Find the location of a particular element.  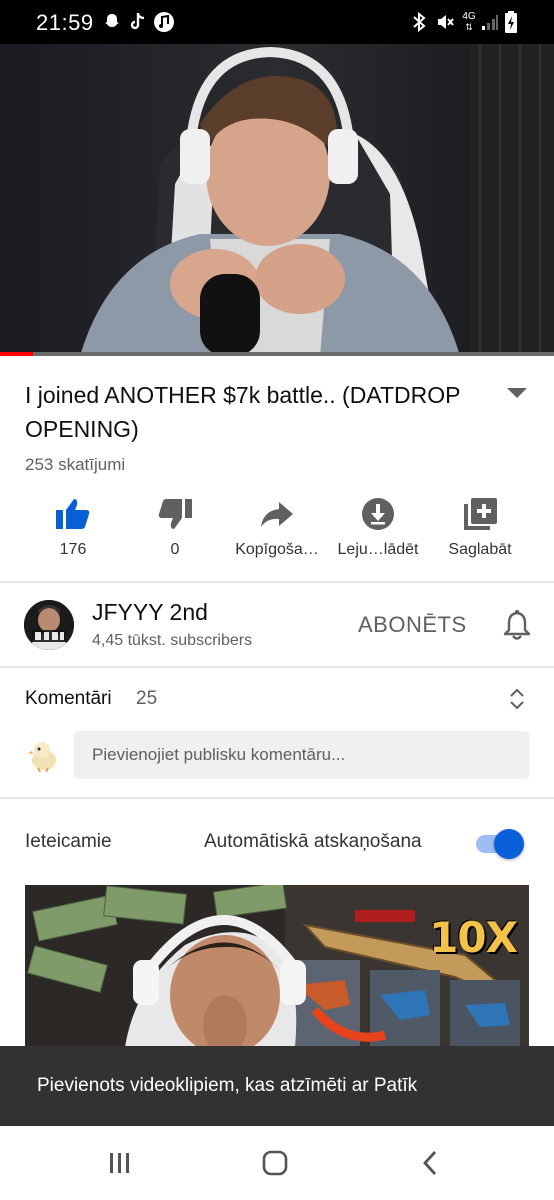

subscribed-button: ABONĒTS is located at coordinates (412, 625).